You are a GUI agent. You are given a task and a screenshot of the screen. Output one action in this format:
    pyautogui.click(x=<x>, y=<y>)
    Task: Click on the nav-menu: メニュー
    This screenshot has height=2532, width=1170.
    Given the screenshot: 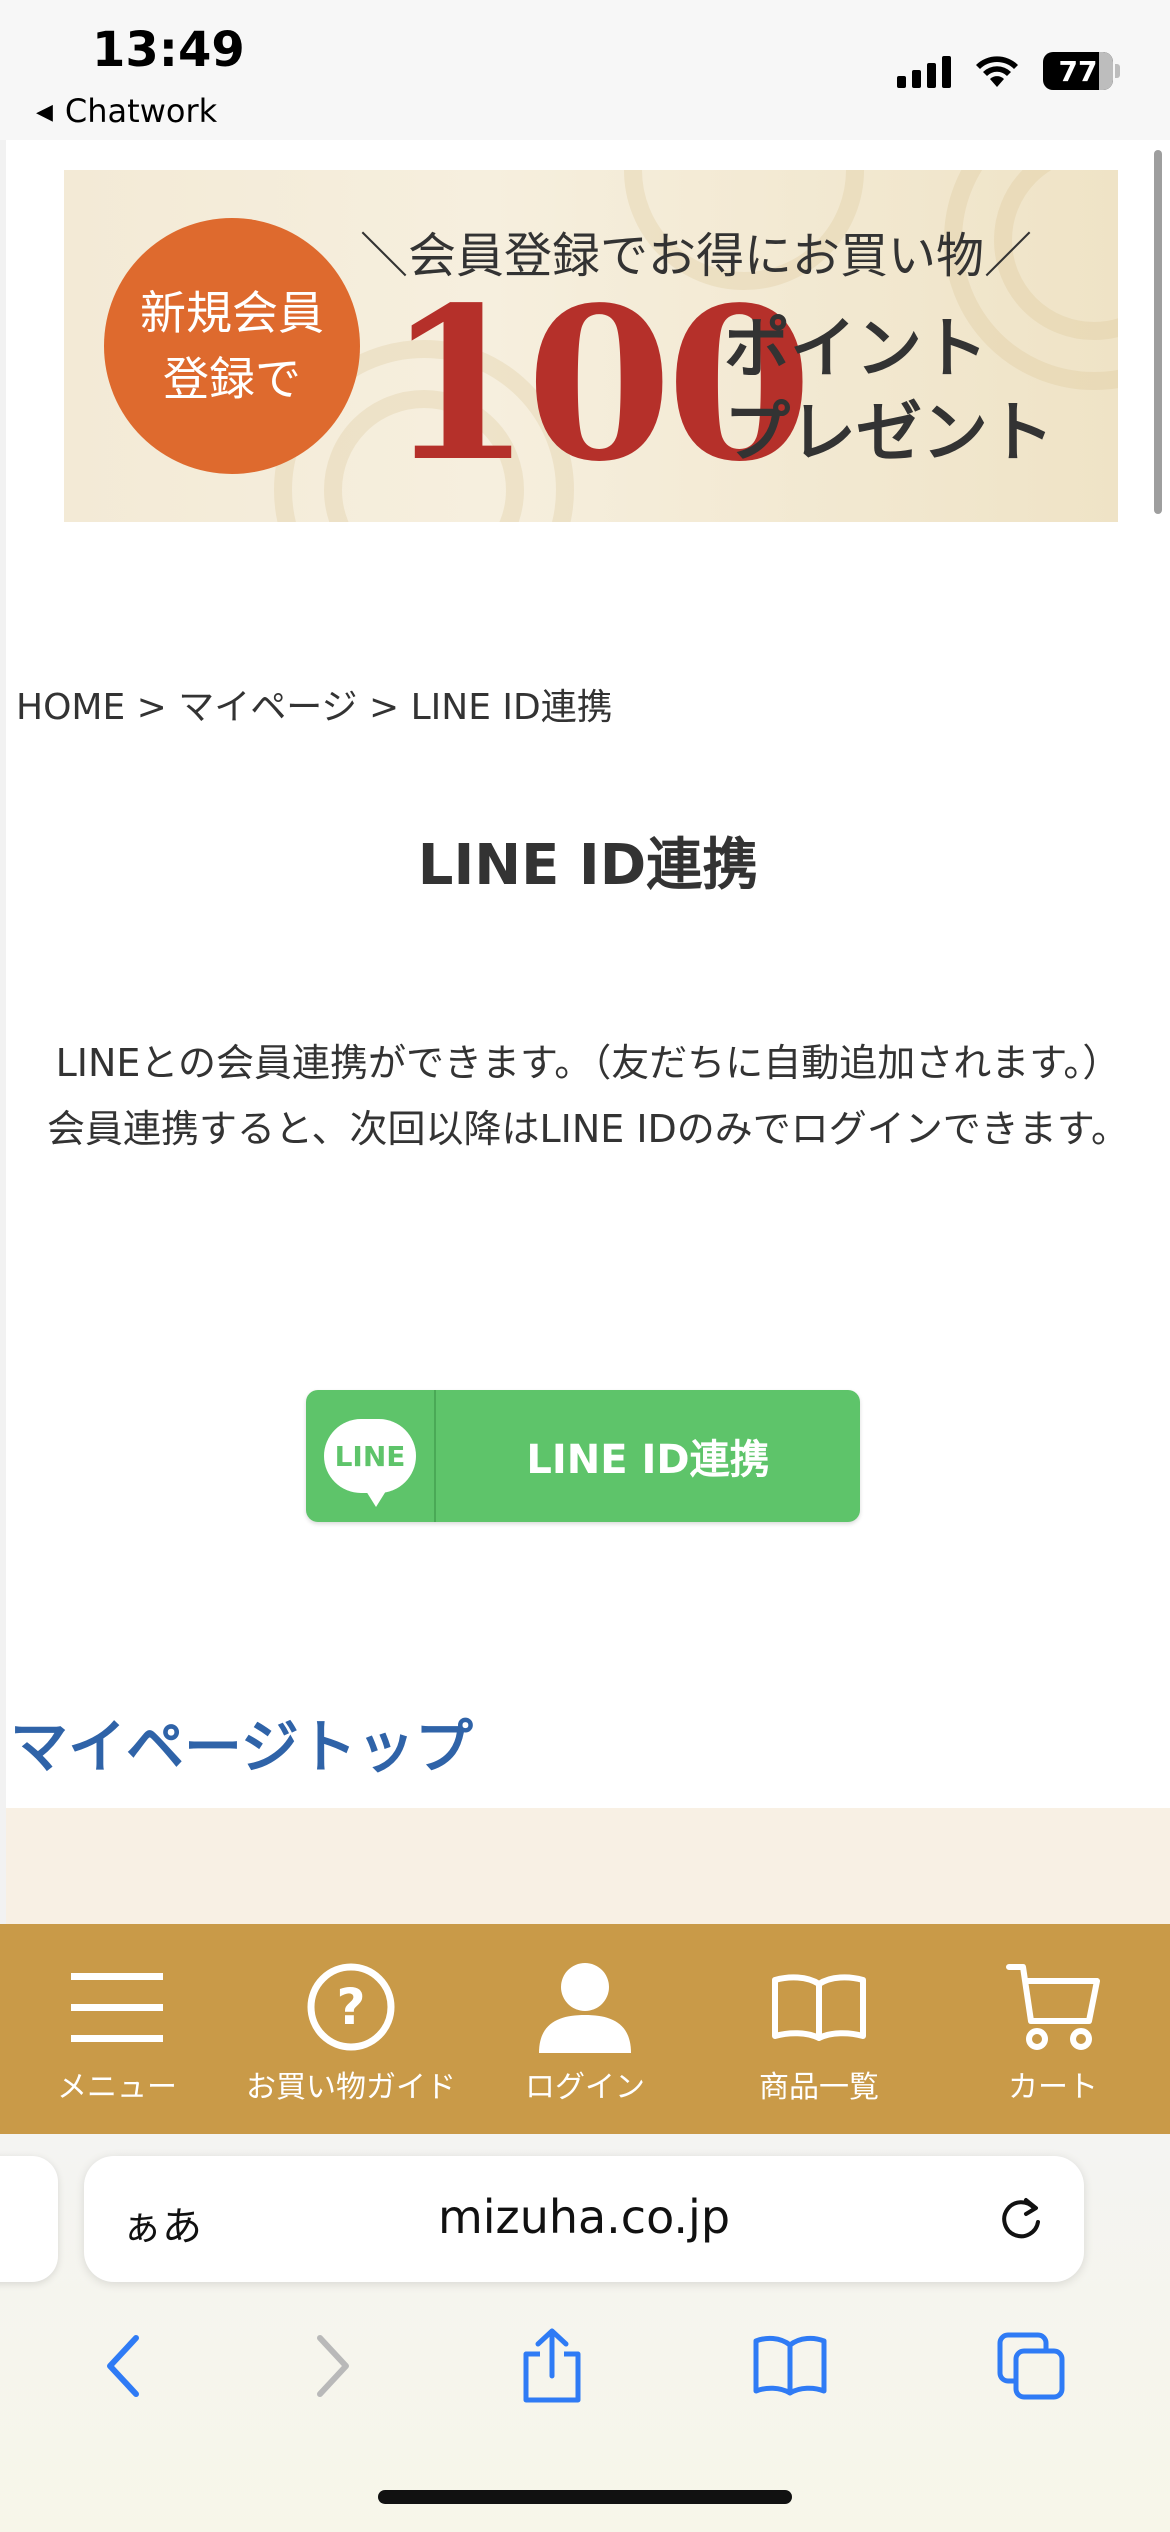 What is the action you would take?
    pyautogui.click(x=117, y=2029)
    